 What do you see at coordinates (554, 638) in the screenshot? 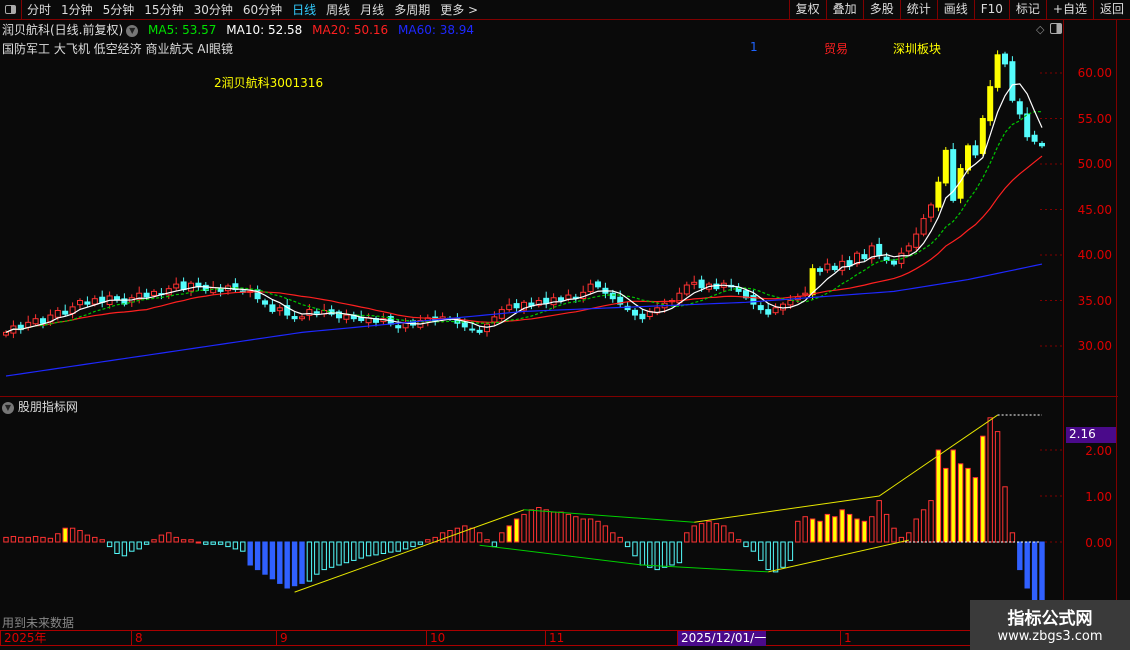
I see `time-label: 11` at bounding box center [554, 638].